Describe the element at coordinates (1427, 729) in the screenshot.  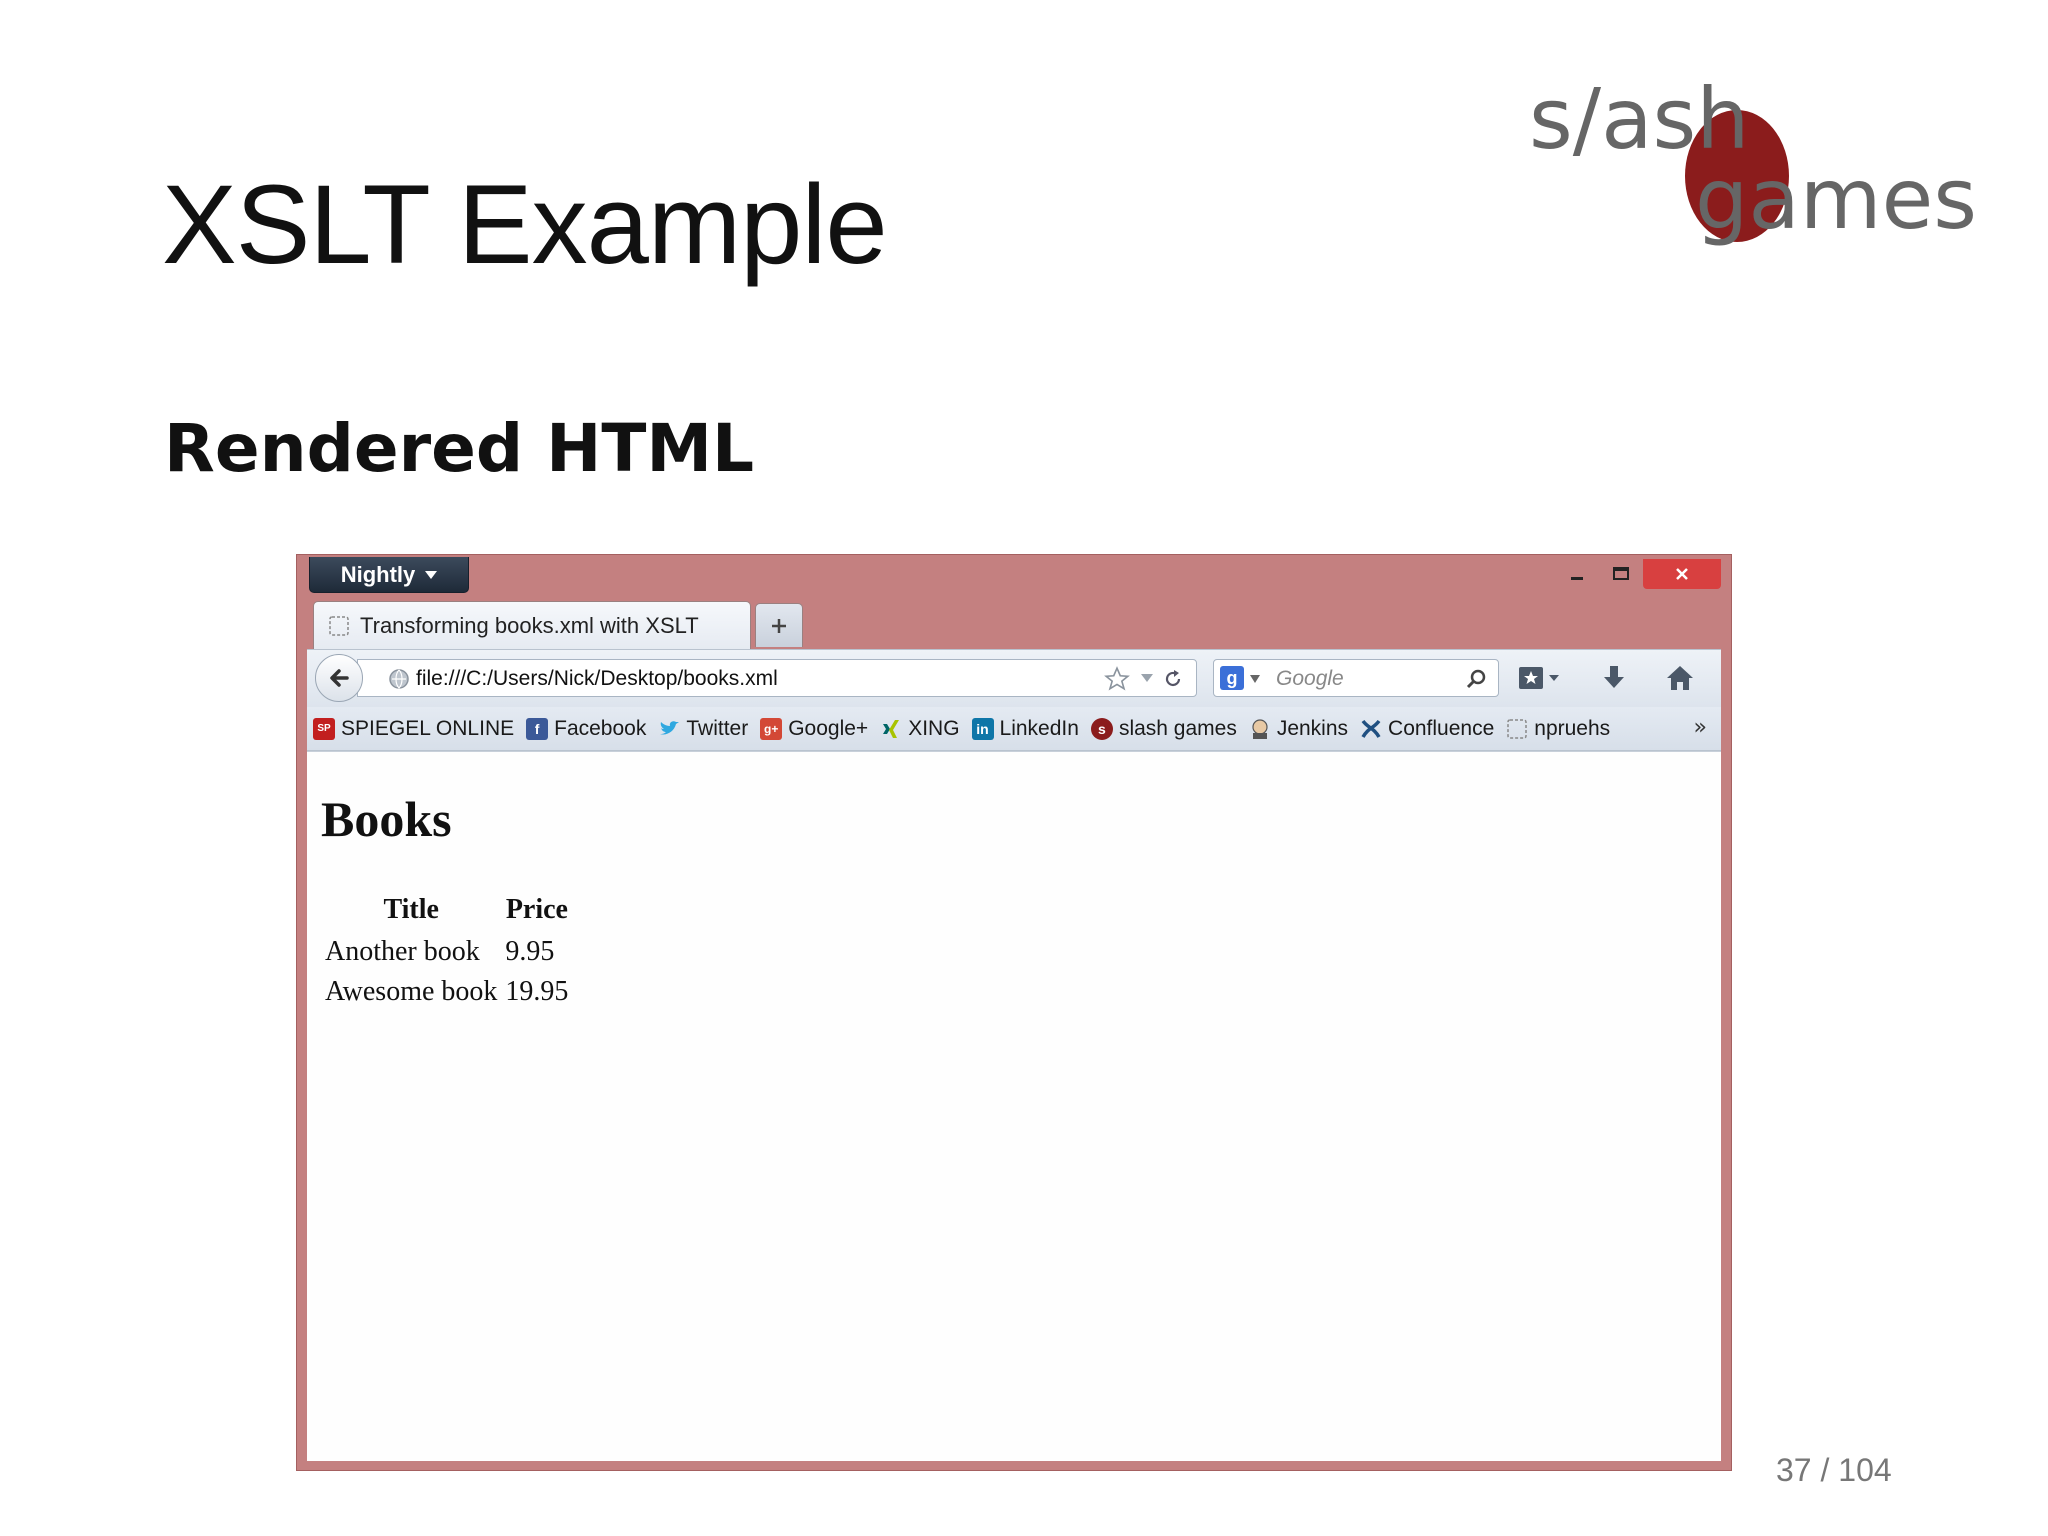
I see `bookmark-confluence: Confluence` at that location.